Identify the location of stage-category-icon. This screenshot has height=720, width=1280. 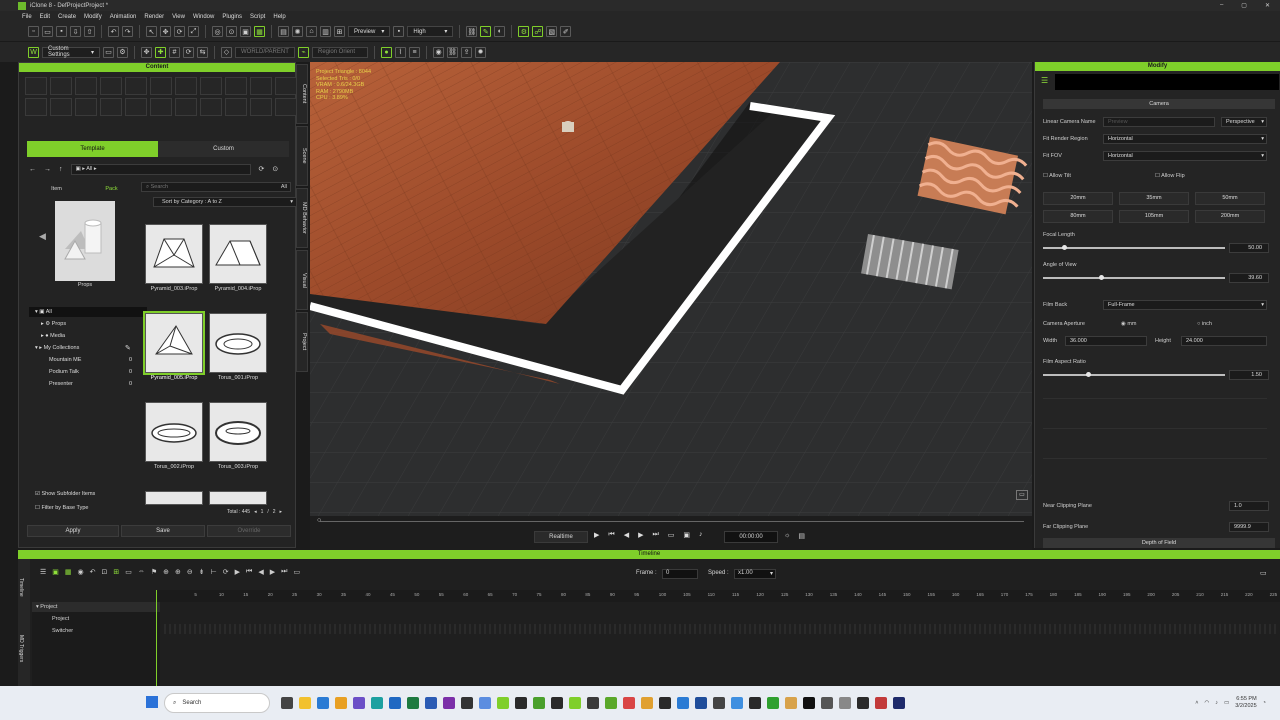
(36, 107).